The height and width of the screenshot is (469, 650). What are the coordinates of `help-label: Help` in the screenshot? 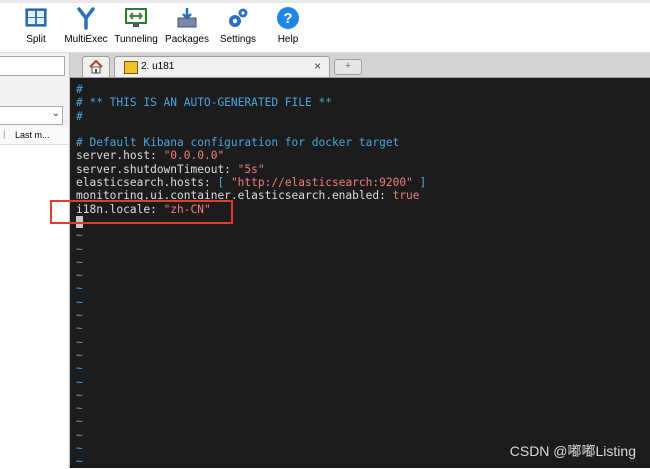 It's located at (288, 39).